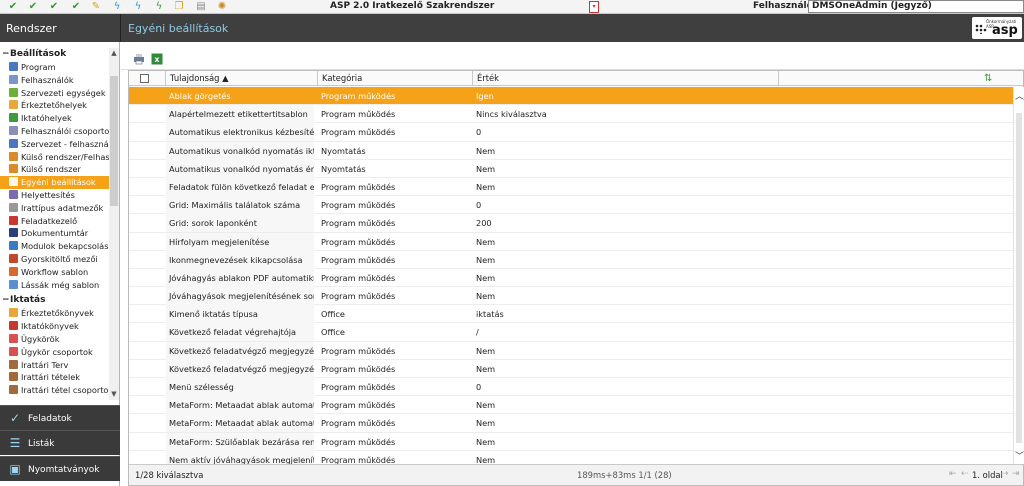  I want to click on sidebar-item: Irattípus adatmezők, so click(54, 208).